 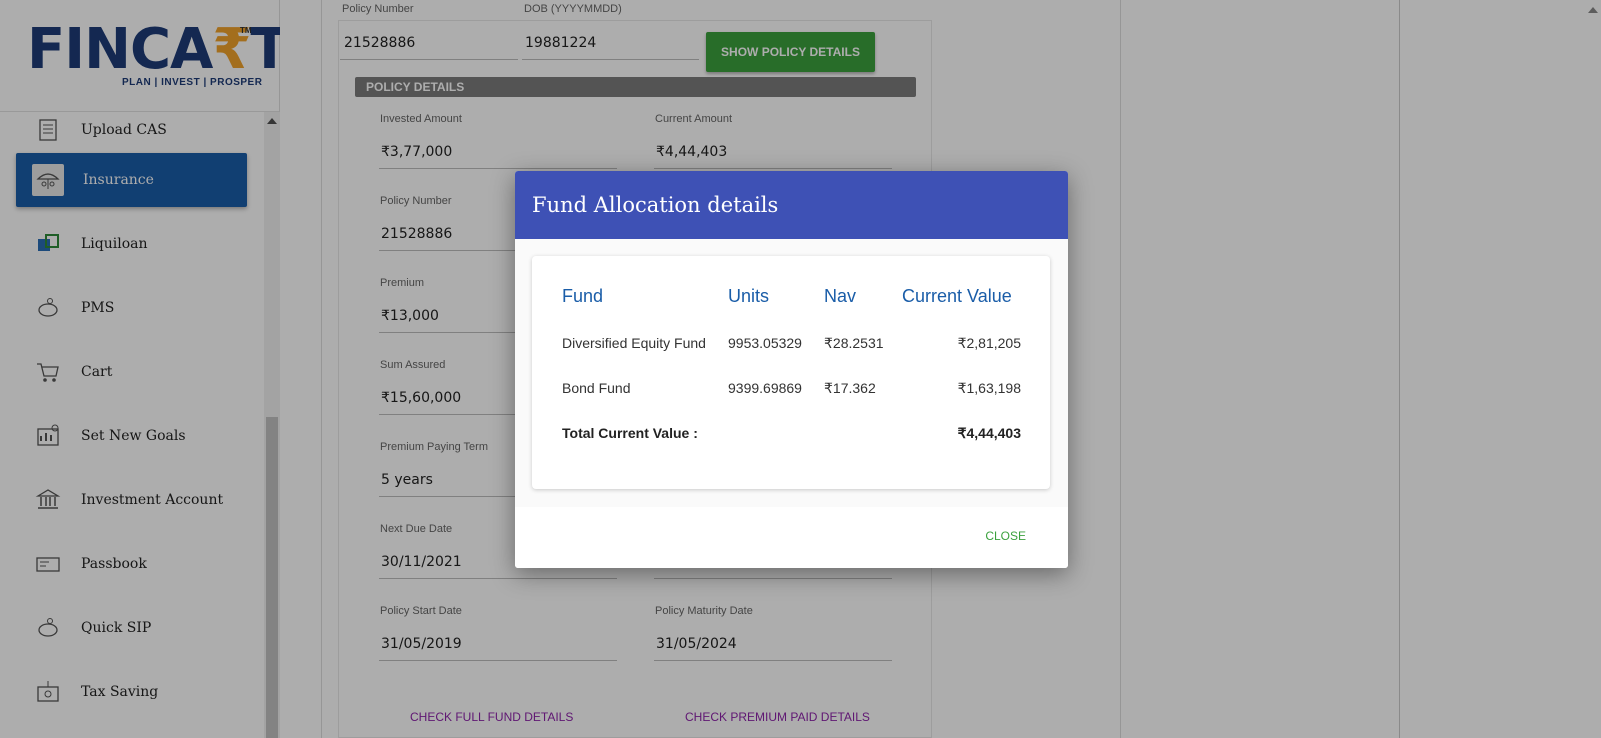 I want to click on column-header-current-value: Current Value, so click(x=957, y=296).